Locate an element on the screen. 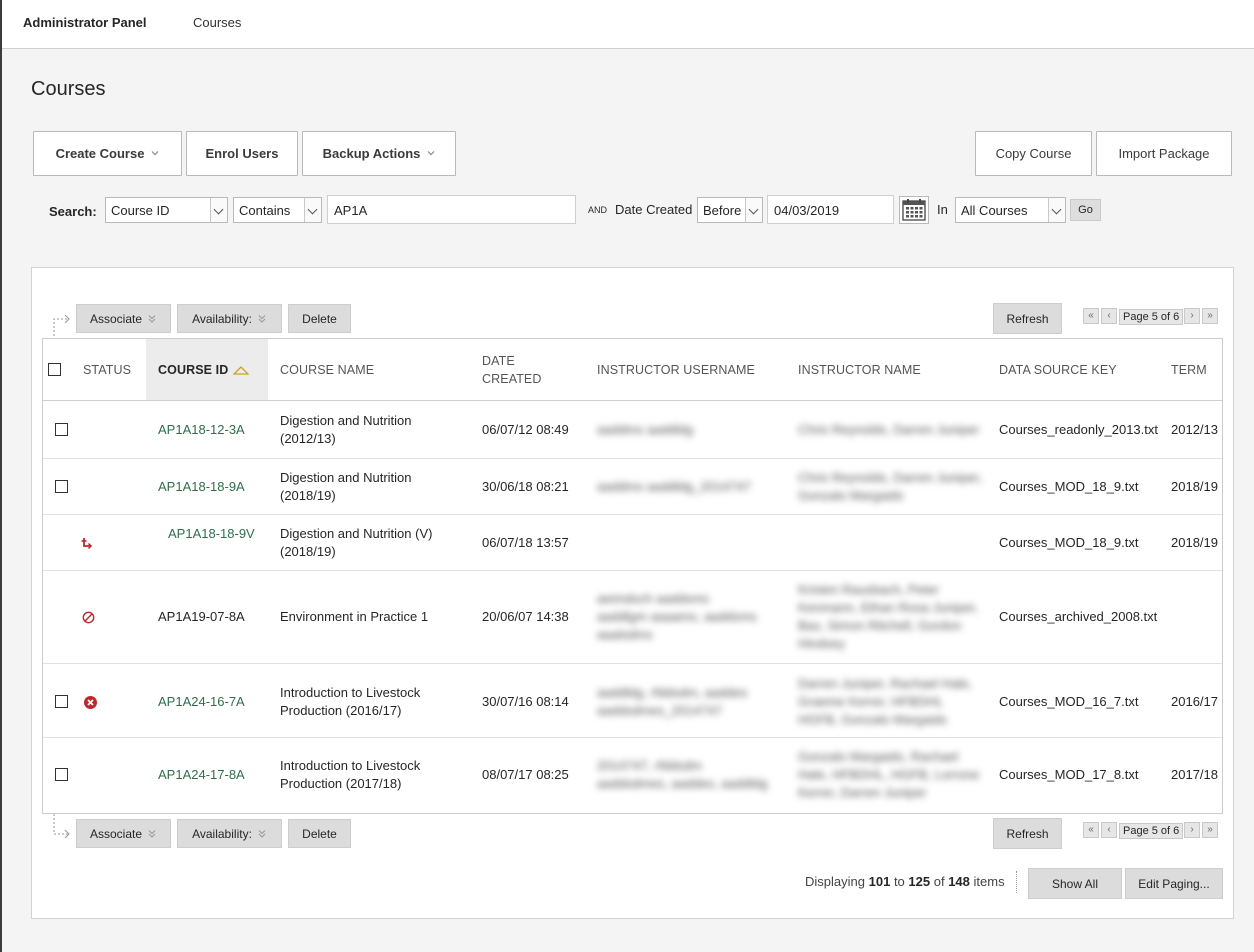  select-all-checkbox is located at coordinates (54, 369).